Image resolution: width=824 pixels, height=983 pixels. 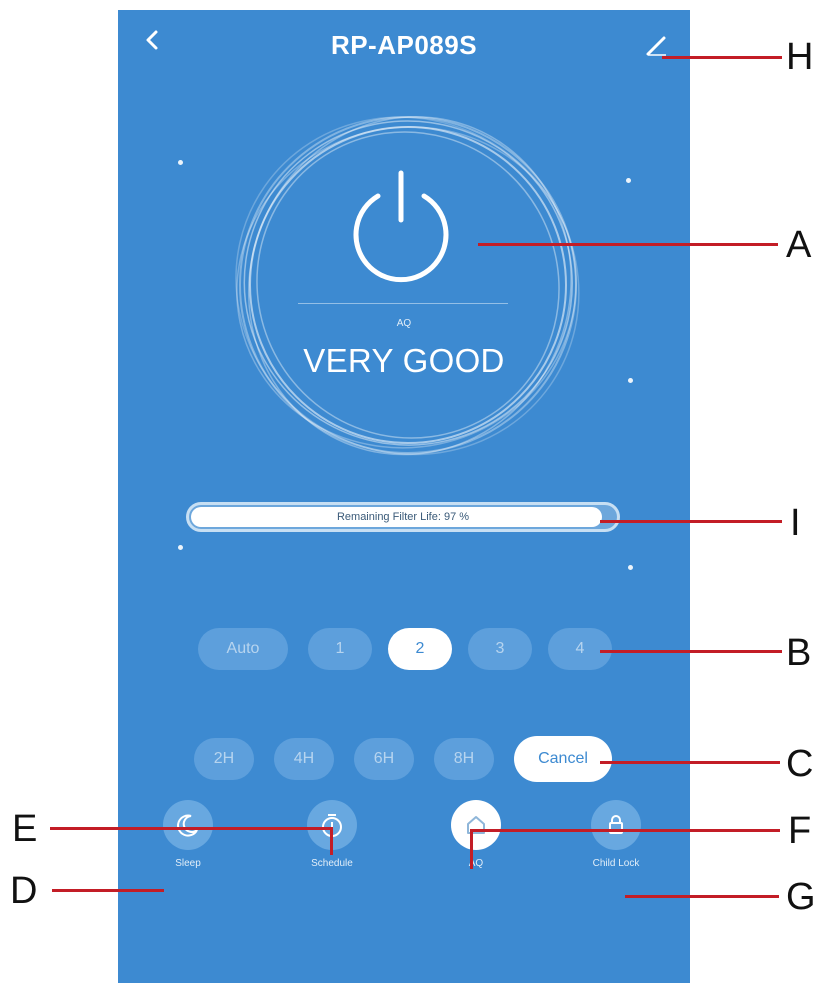 I want to click on top-bar: RP-AP089S, so click(x=404, y=40).